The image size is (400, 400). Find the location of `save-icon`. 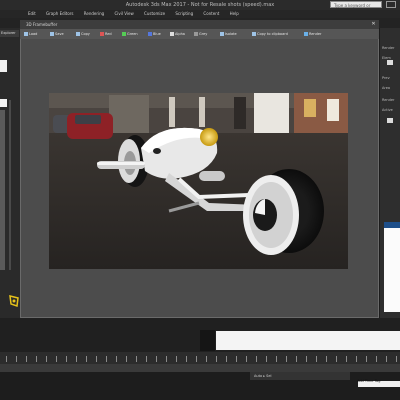

save-icon is located at coordinates (52, 34).